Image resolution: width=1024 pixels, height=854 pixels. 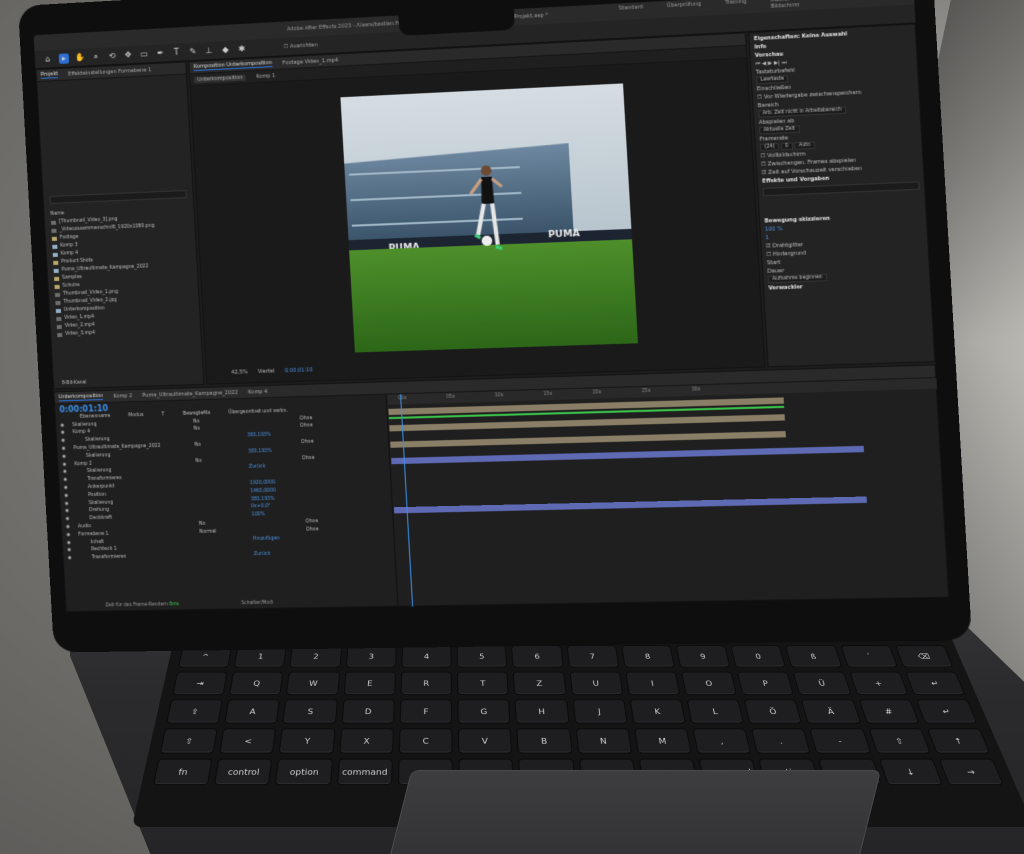 What do you see at coordinates (830, 711) in the screenshot?
I see `keyboard-key: Ä` at bounding box center [830, 711].